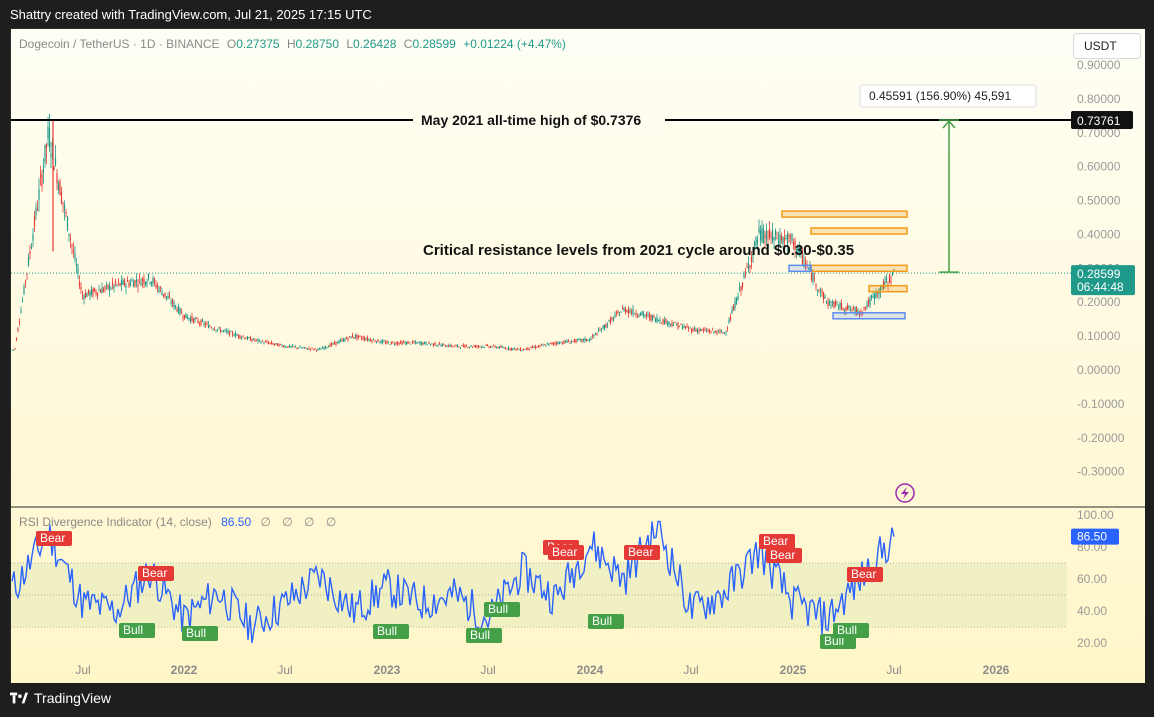  I want to click on currency-button: USDT, so click(1107, 46).